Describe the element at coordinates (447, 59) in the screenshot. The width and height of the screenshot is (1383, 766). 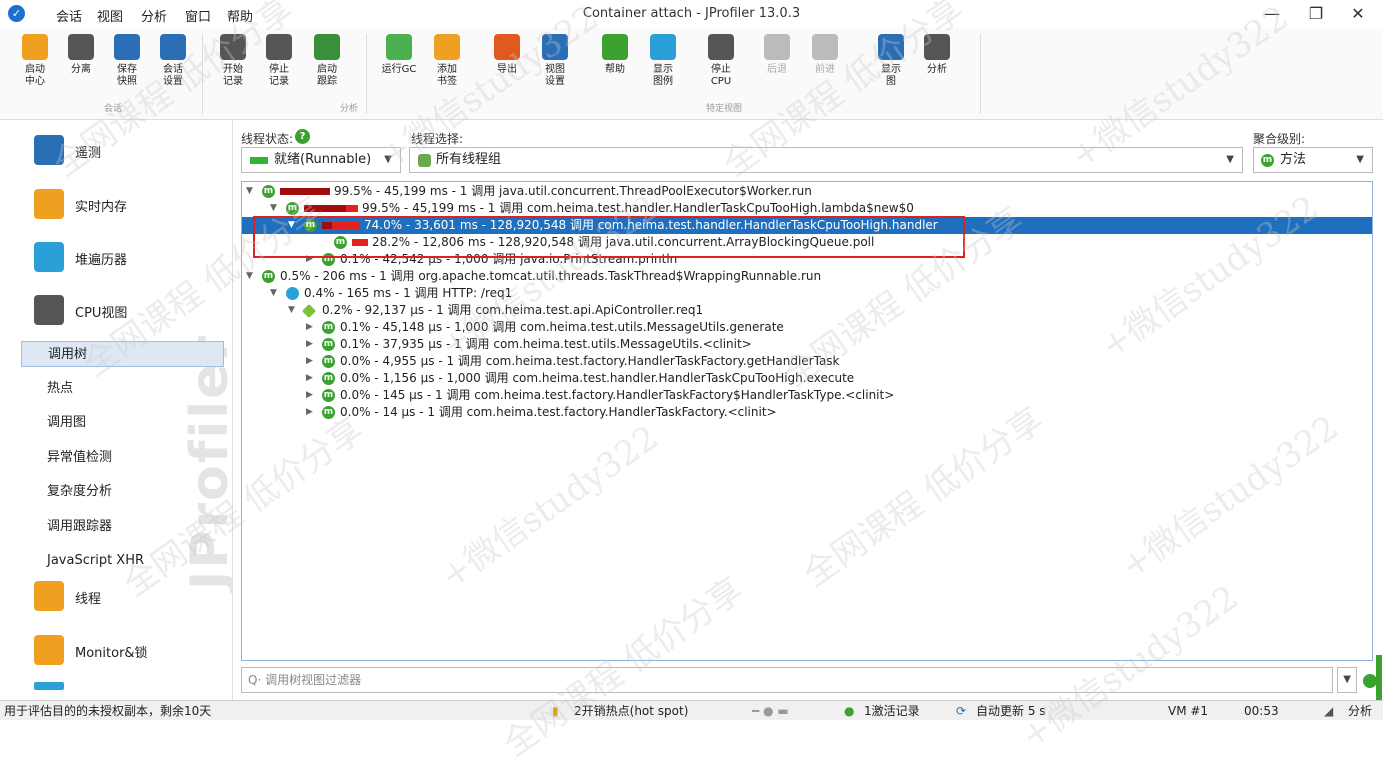
I see `toolbar-button-8: 添加 书签` at that location.